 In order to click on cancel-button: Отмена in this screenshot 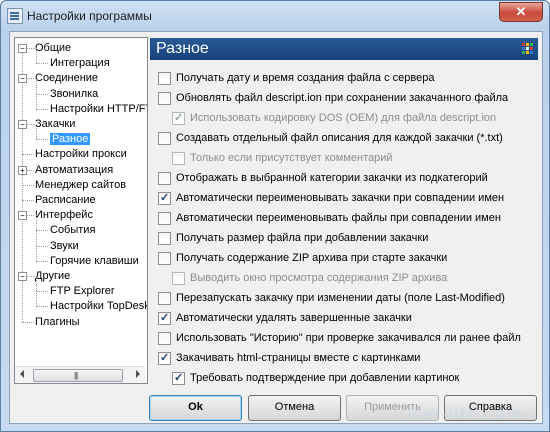, I will do `click(294, 408)`.